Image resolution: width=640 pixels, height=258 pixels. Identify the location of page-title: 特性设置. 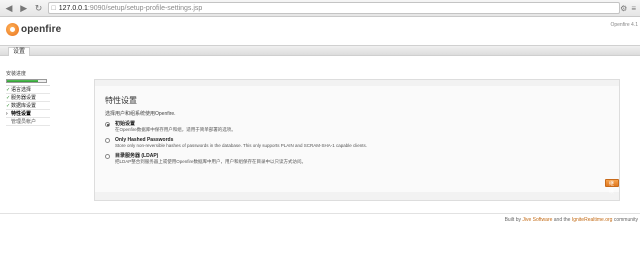
(121, 100).